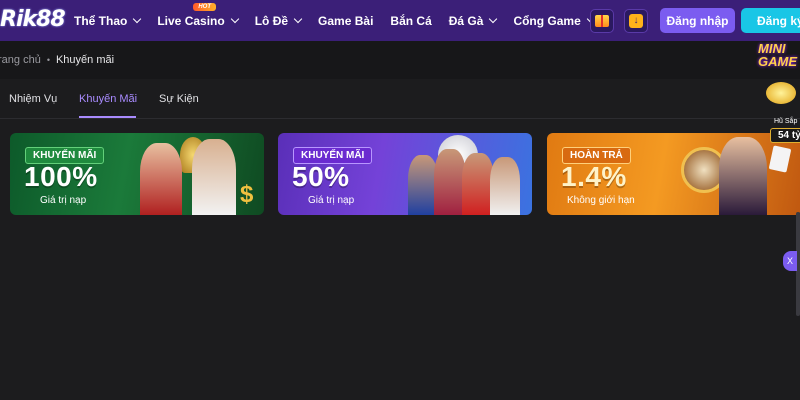 The width and height of the screenshot is (800, 400). Describe the element at coordinates (770, 20) in the screenshot. I see `register-button: Đăng ký` at that location.